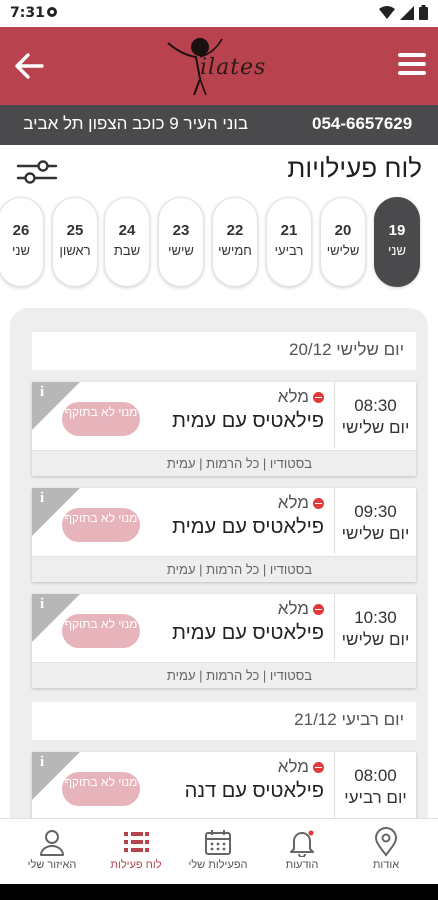  I want to click on day-group-header: יום רביעי 21/12, so click(224, 721).